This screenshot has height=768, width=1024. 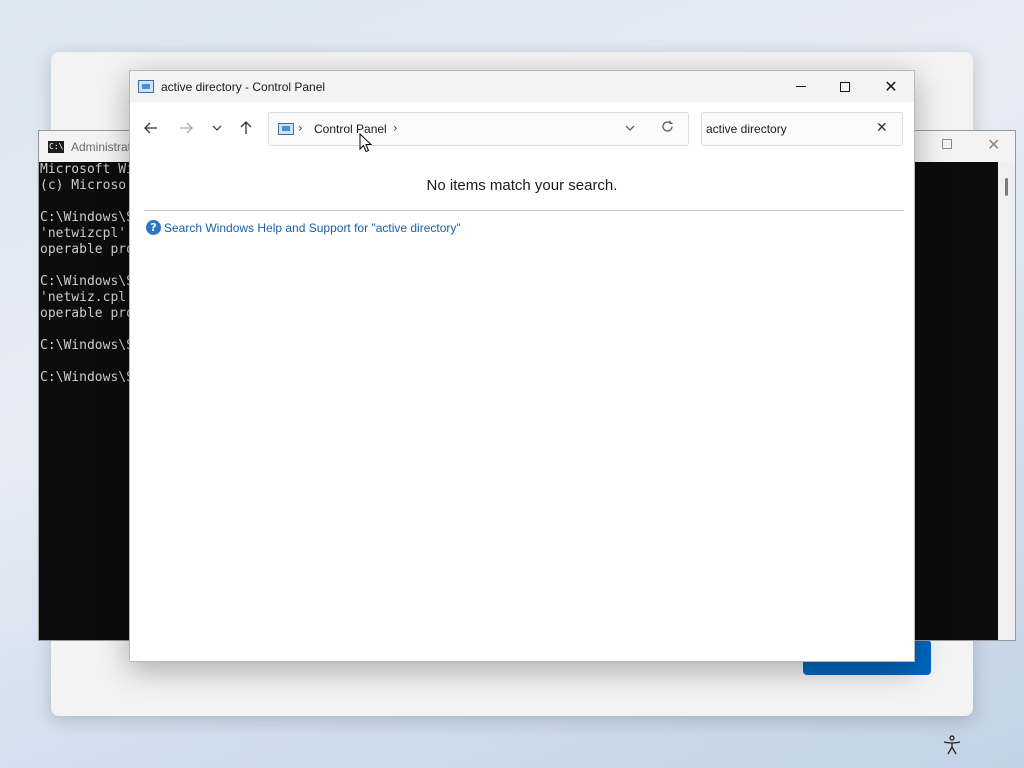 What do you see at coordinates (524, 210) in the screenshot?
I see `divider` at bounding box center [524, 210].